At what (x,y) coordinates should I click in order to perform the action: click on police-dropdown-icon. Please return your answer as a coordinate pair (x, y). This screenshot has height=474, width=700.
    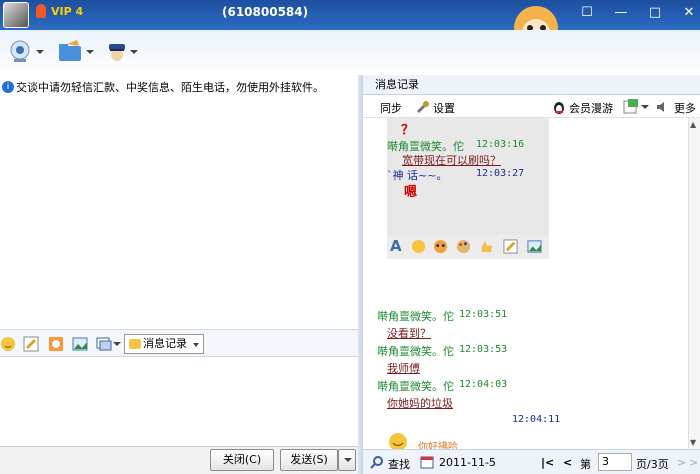
    Looking at the image, I should click on (134, 52).